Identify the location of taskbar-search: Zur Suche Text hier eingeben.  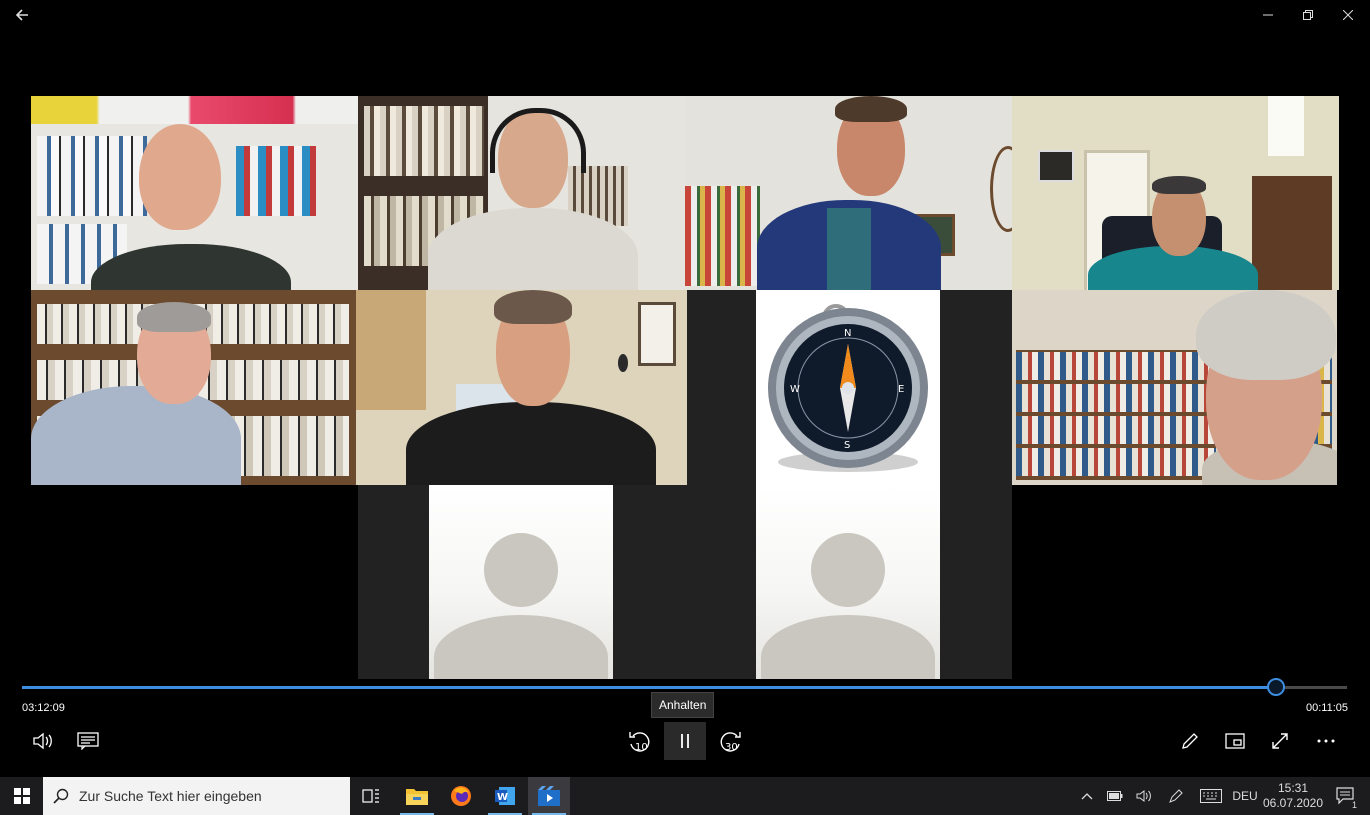
(196, 796).